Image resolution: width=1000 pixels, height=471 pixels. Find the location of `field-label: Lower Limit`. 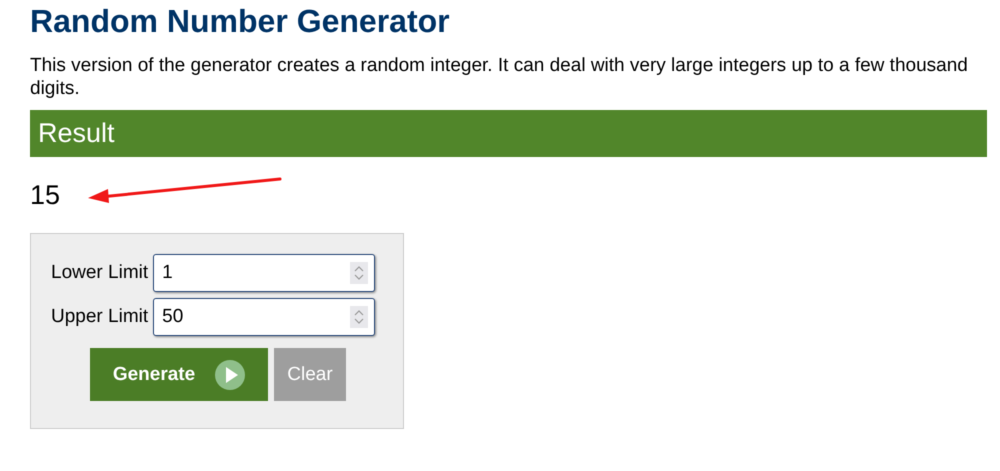

field-label: Lower Limit is located at coordinates (99, 273).